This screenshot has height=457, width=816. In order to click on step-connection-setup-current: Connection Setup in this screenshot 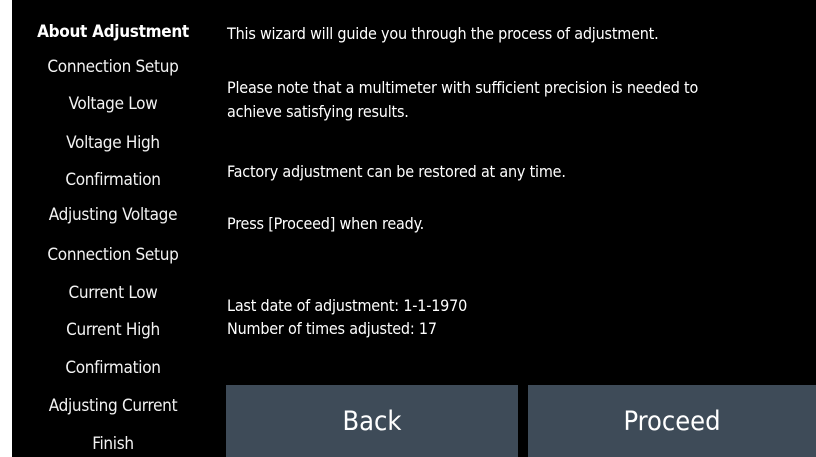, I will do `click(113, 255)`.